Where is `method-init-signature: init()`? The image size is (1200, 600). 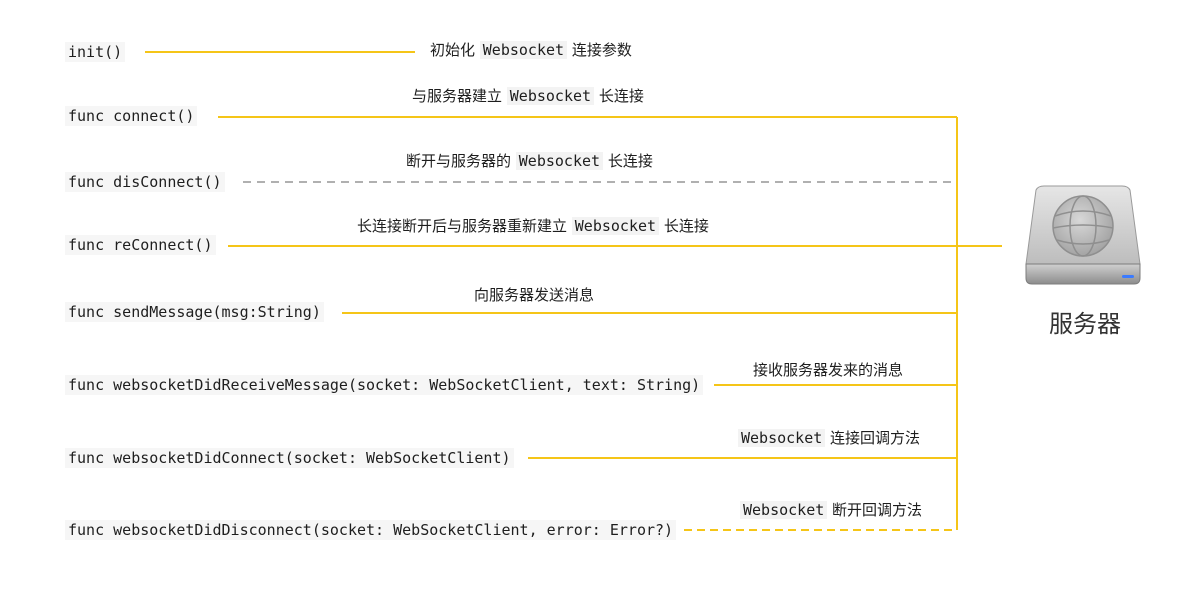
method-init-signature: init() is located at coordinates (95, 52).